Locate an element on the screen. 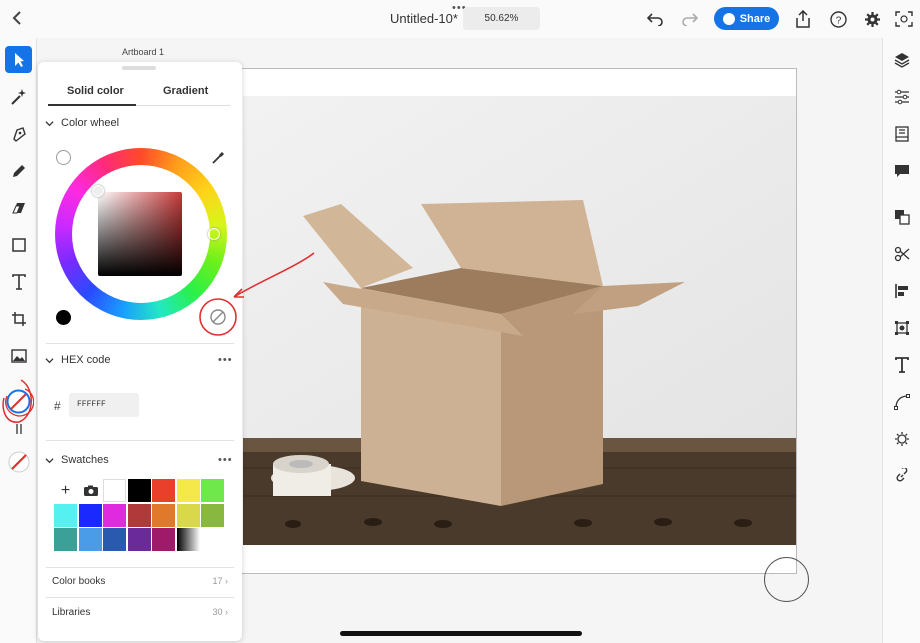 Image resolution: width=920 pixels, height=643 pixels. swatches-header: Swatches is located at coordinates (77, 460).